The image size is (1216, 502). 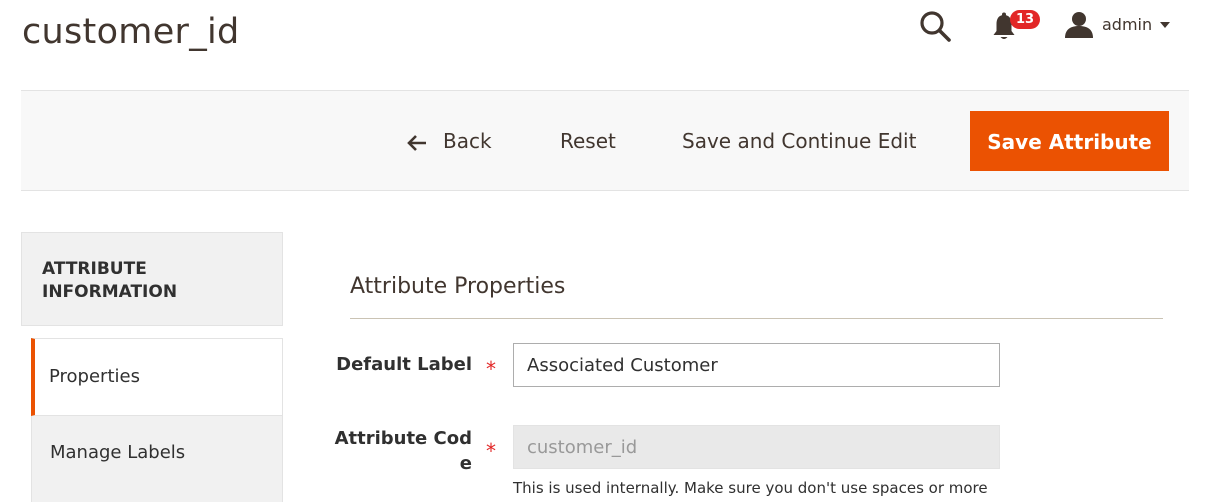 What do you see at coordinates (588, 141) in the screenshot?
I see `reset-button: Reset` at bounding box center [588, 141].